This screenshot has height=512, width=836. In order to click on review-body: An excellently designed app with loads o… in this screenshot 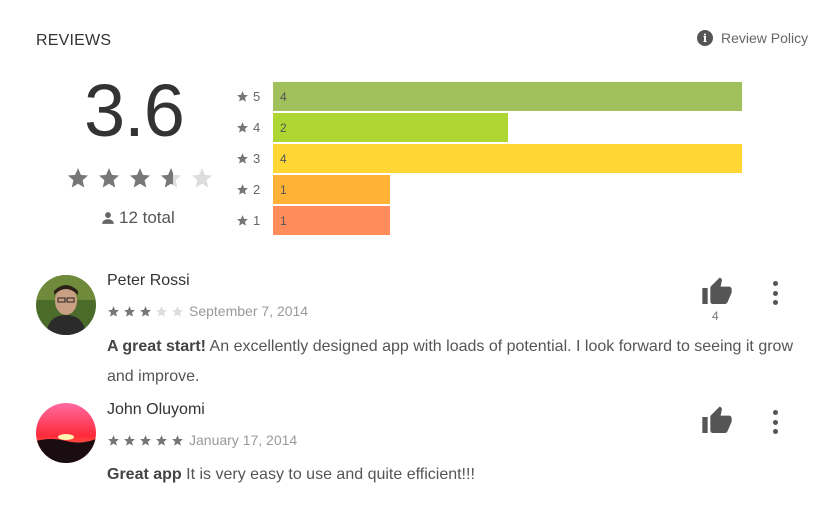, I will do `click(450, 361)`.